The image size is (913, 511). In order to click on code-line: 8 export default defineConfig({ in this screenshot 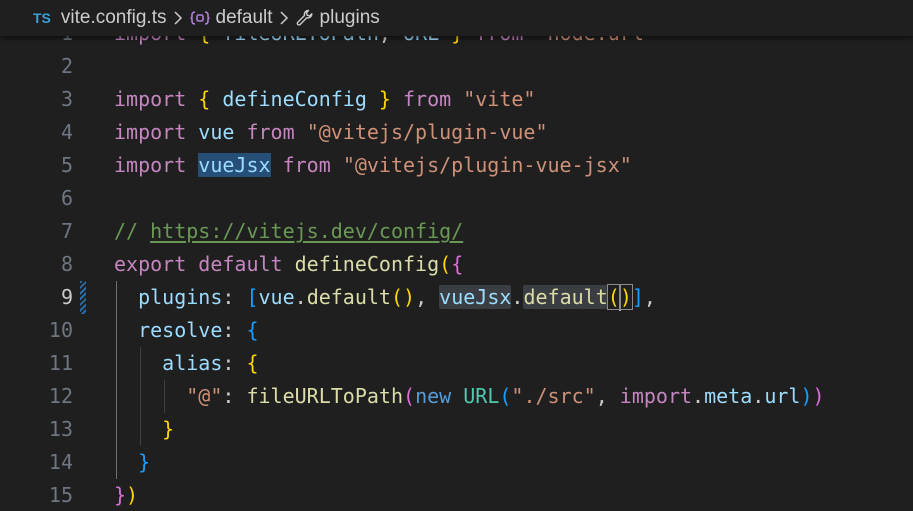, I will do `click(456, 264)`.